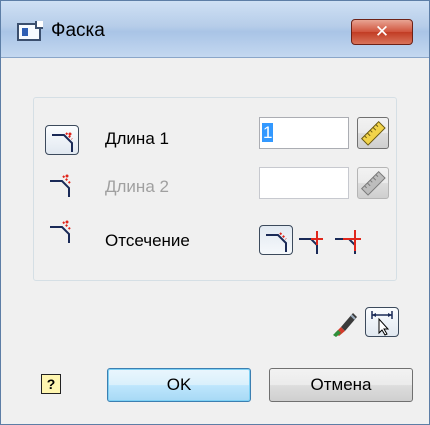 The image size is (430, 425). I want to click on window-title: Фаска, so click(78, 30).